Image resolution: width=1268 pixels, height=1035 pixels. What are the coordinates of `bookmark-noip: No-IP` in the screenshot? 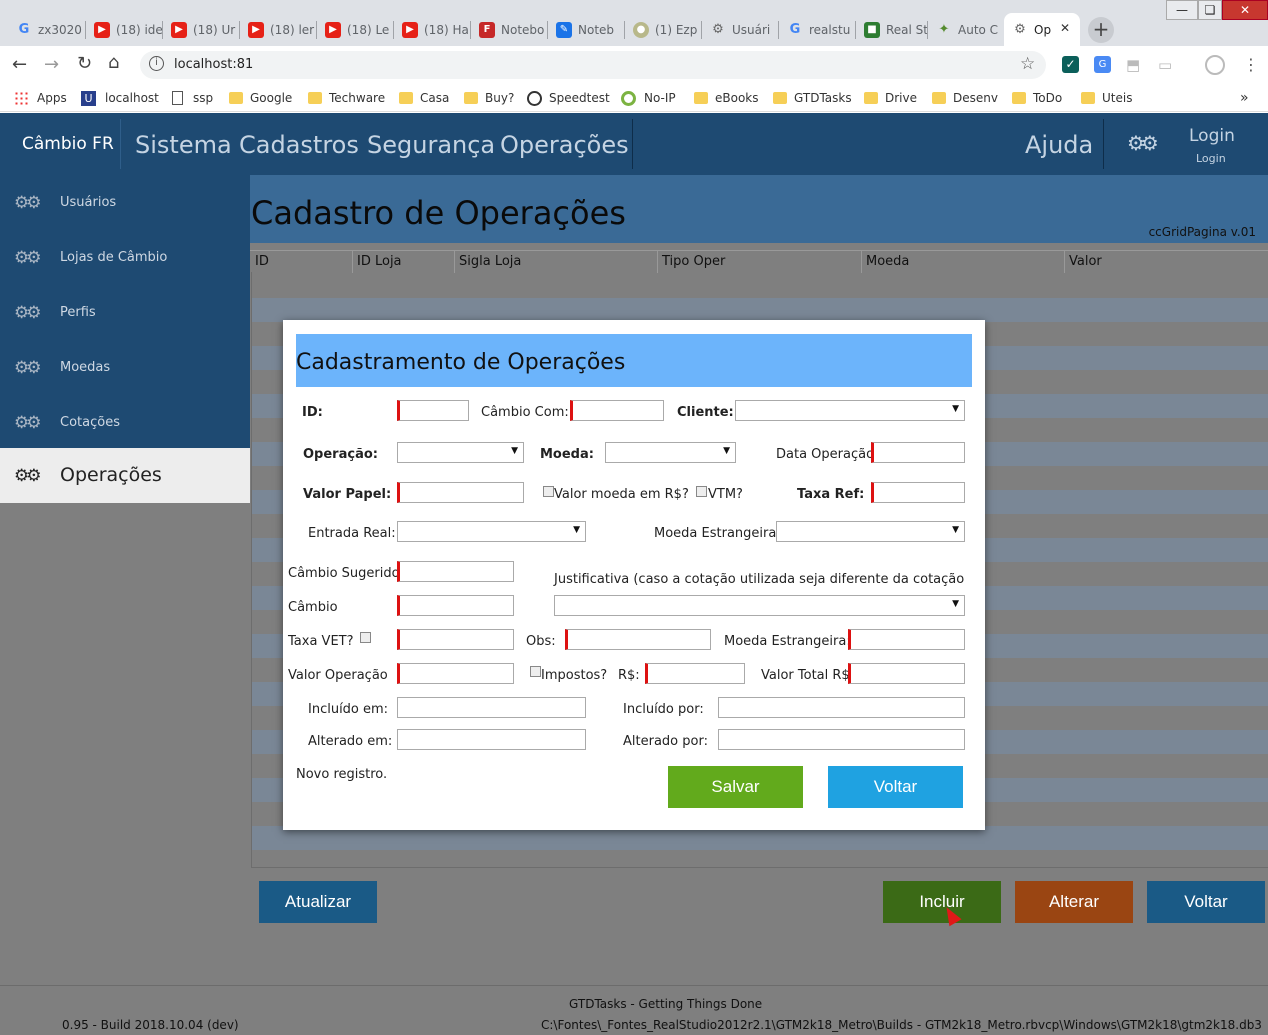 It's located at (648, 98).